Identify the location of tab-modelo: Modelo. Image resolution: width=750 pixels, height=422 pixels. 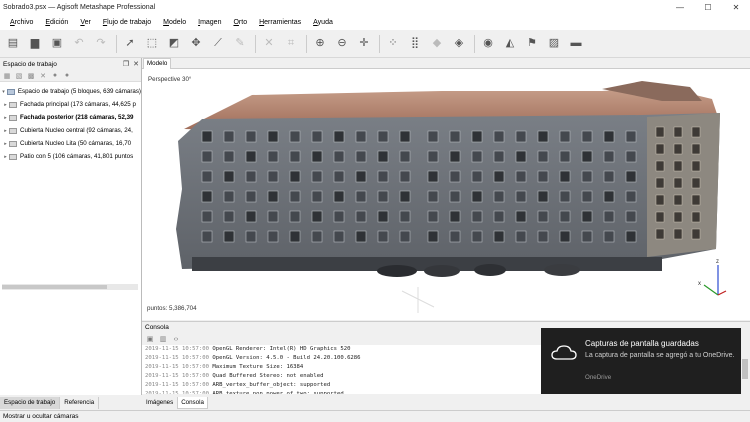
(157, 63).